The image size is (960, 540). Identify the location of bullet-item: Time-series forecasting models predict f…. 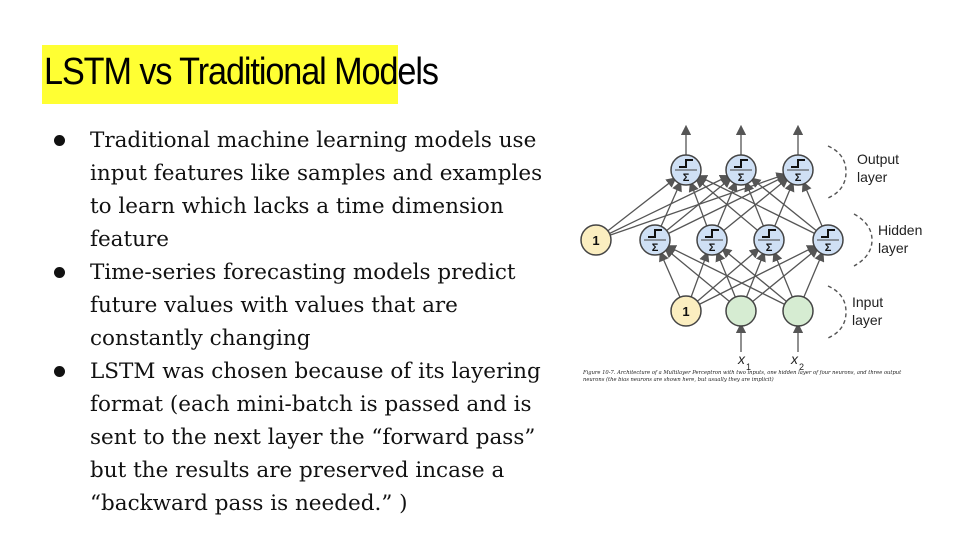
(298, 305).